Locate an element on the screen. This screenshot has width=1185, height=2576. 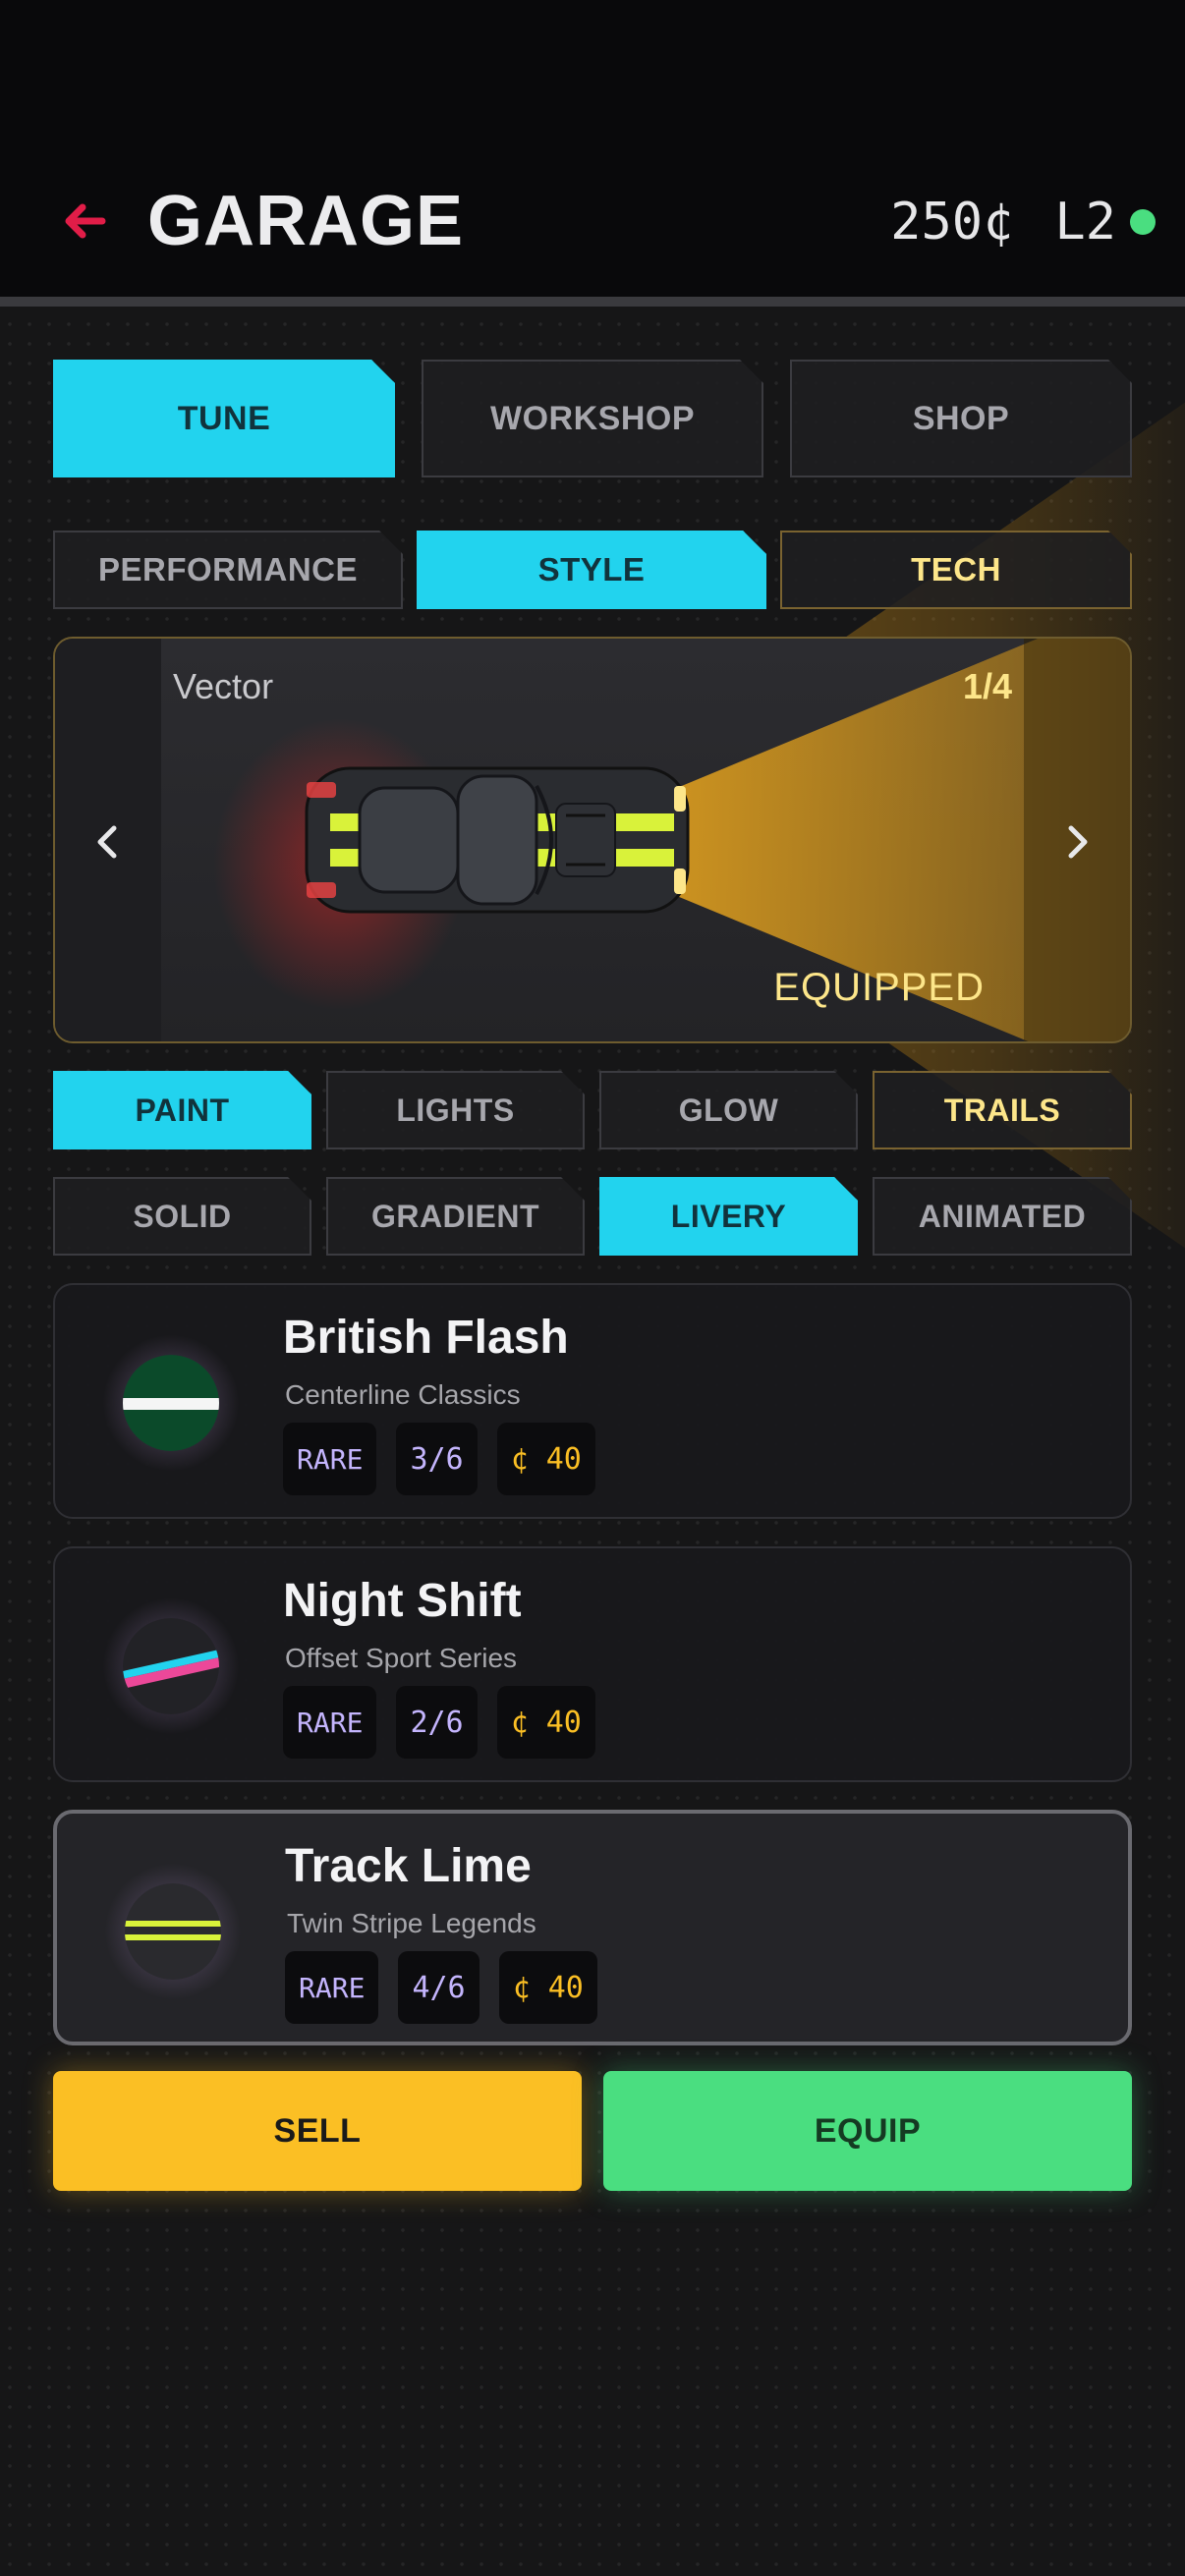
level-value: L2 is located at coordinates (1085, 222).